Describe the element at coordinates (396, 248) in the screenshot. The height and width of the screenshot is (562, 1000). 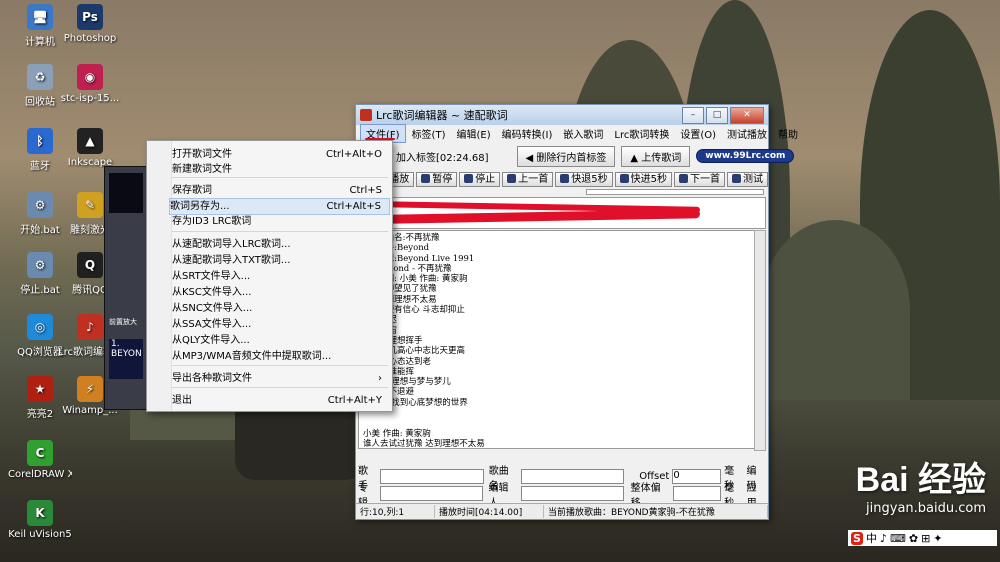
I see `lyric-line: 42]歌手:Beyond` at that location.